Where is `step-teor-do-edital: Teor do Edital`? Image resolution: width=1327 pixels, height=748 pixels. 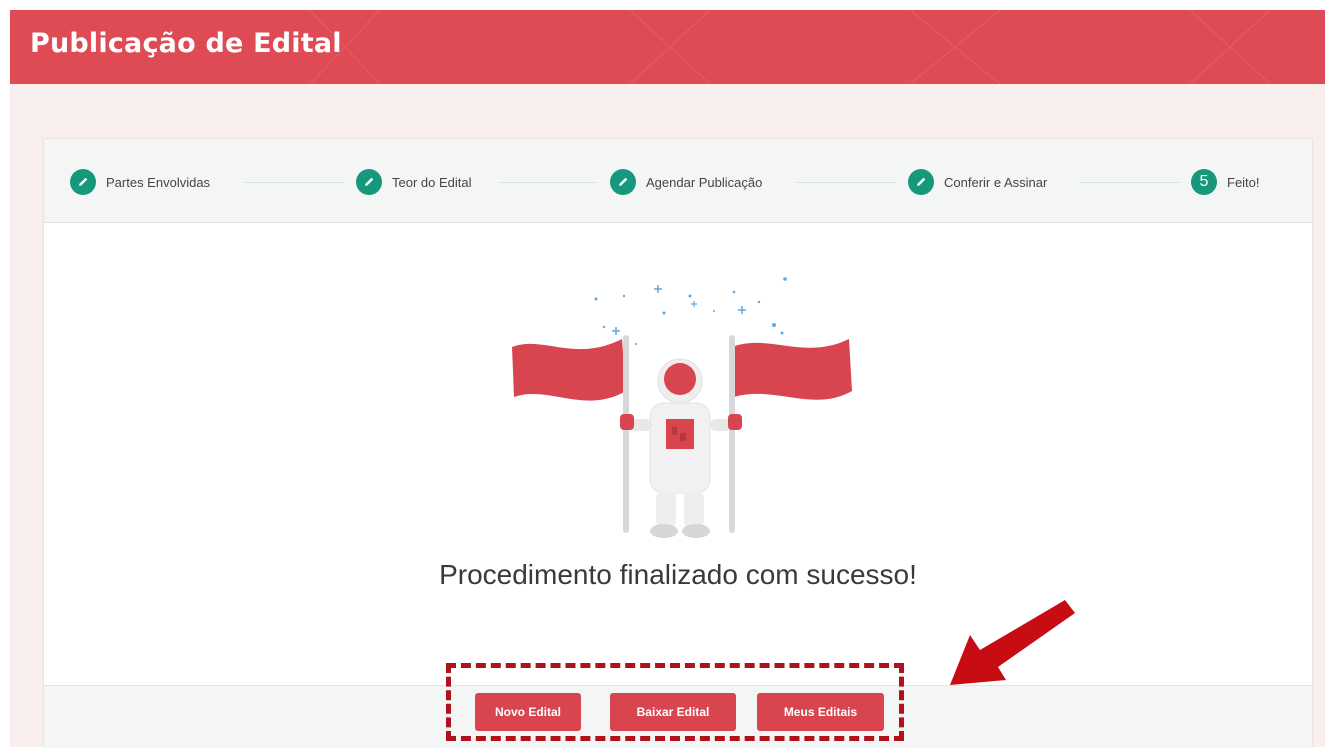 step-teor-do-edital: Teor do Edital is located at coordinates (414, 182).